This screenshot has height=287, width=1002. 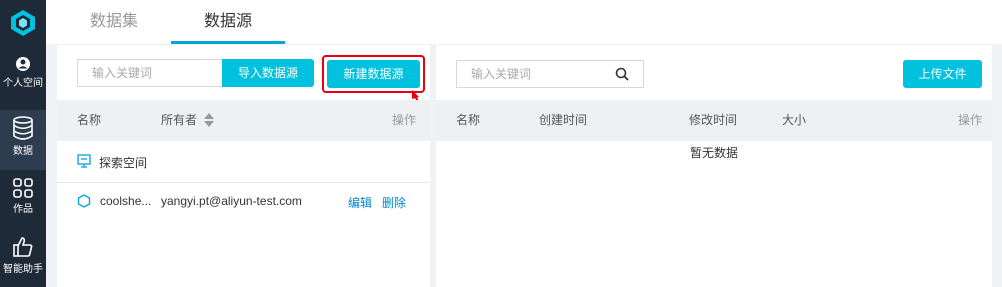 I want to click on group-label: 探索空间, so click(x=123, y=163).